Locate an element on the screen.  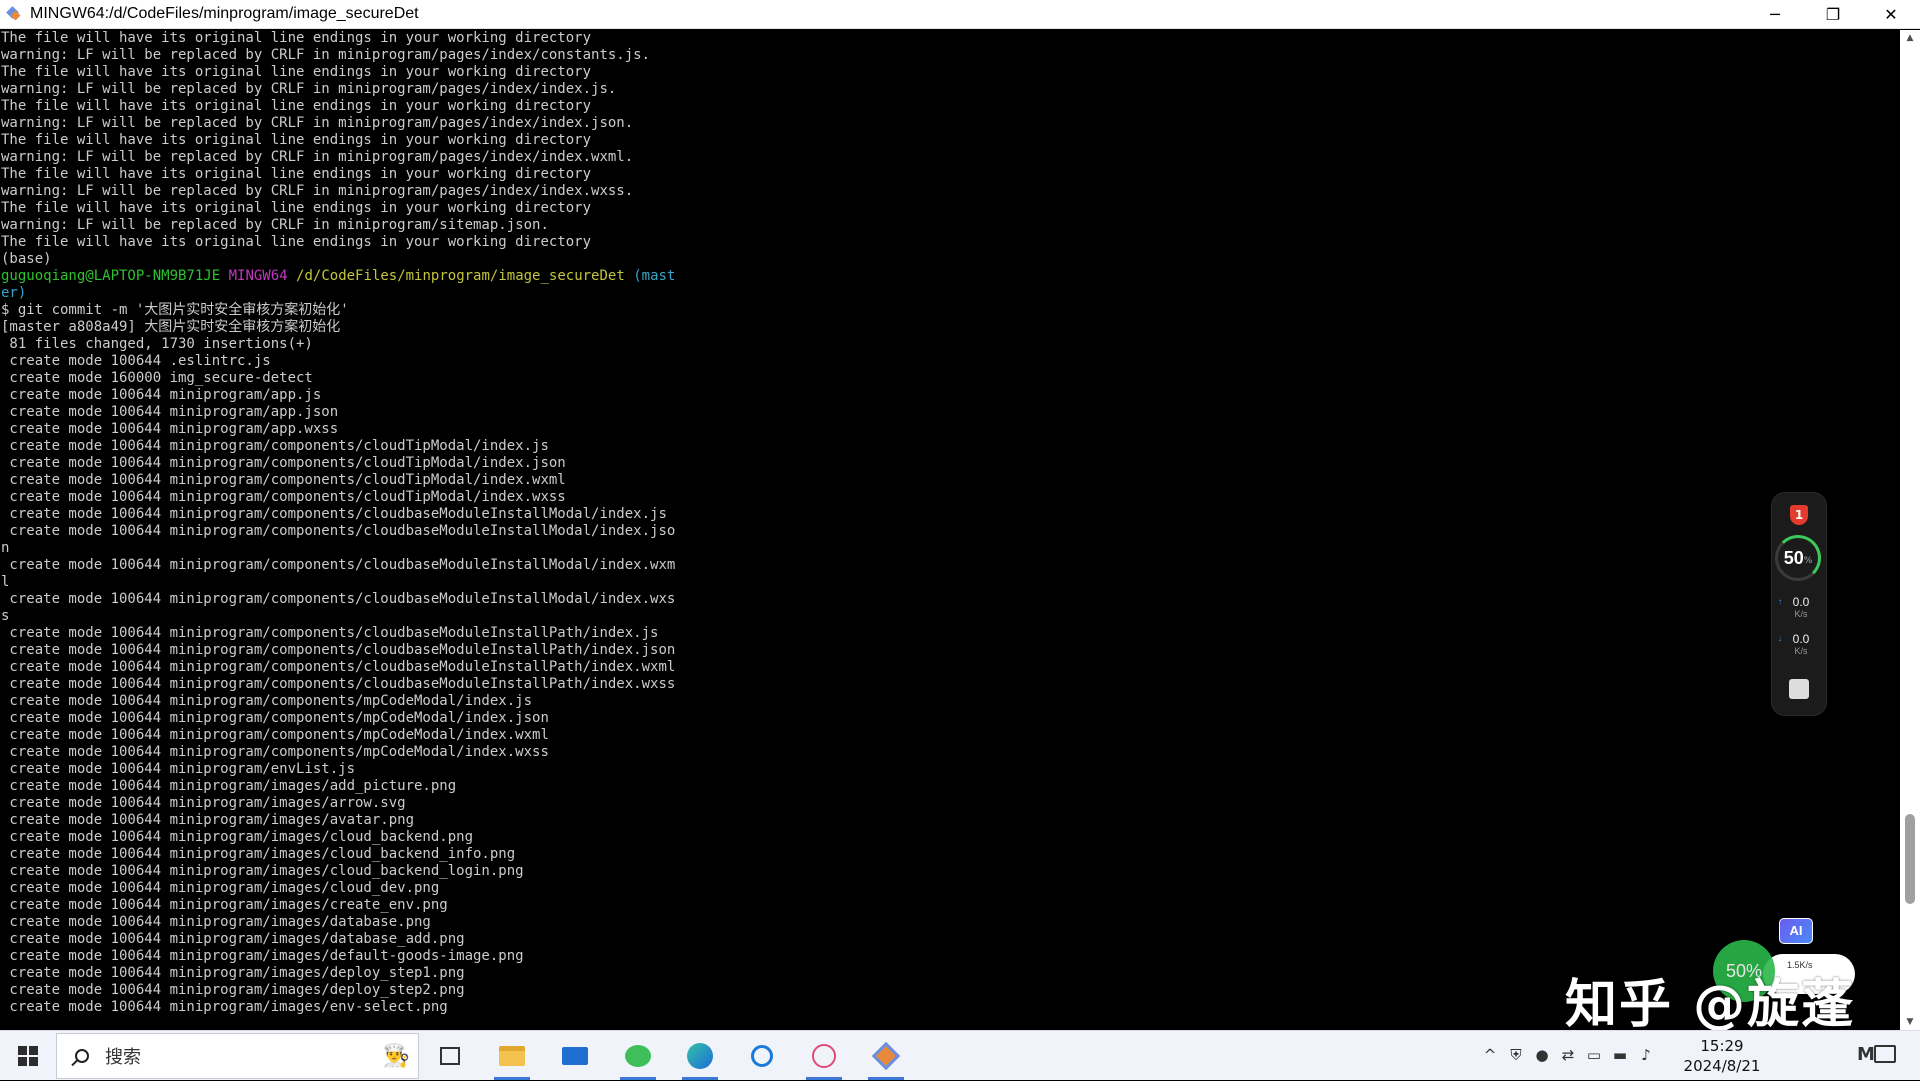
maximize-button: ❐ is located at coordinates (1833, 14).